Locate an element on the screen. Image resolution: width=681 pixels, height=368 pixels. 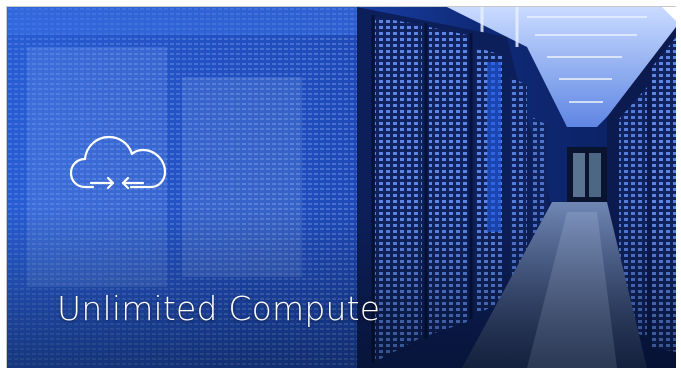
corner-fold is located at coordinates (668, 14).